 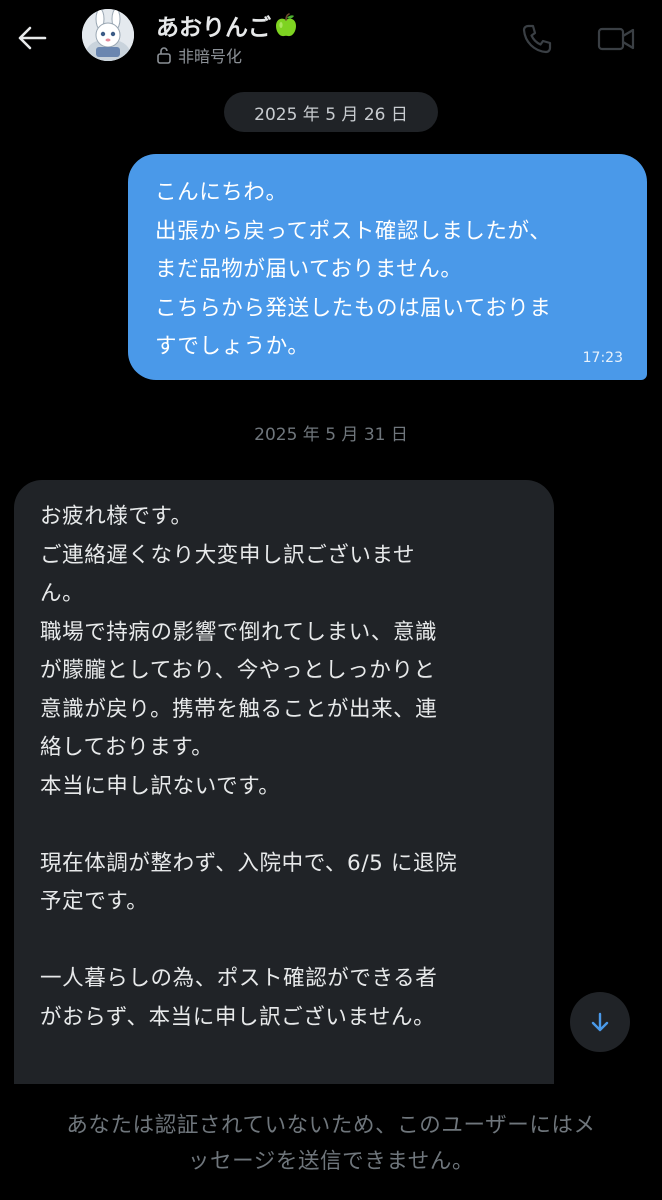 I want to click on message-line: こんにちわ。, so click(x=221, y=192).